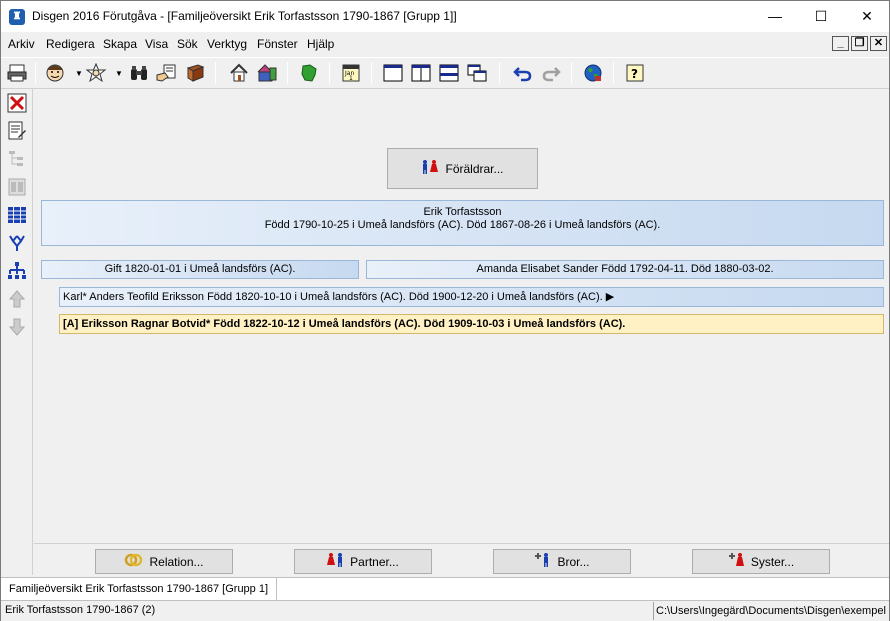  Describe the element at coordinates (17, 271) in the screenshot. I see `descendant-tree-icon` at that location.